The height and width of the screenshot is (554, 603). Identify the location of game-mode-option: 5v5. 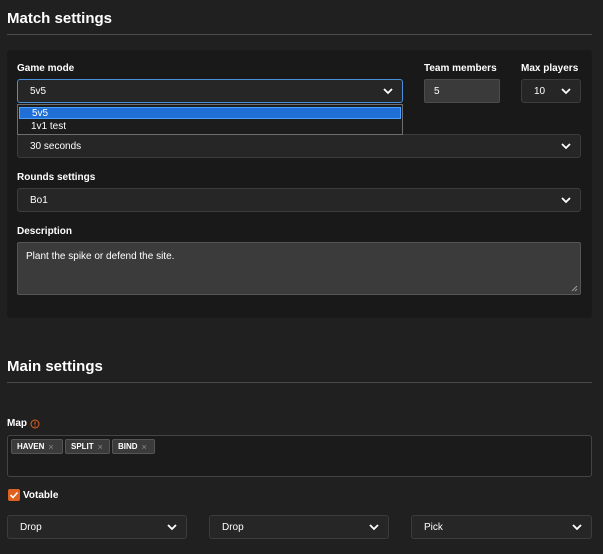
(210, 113).